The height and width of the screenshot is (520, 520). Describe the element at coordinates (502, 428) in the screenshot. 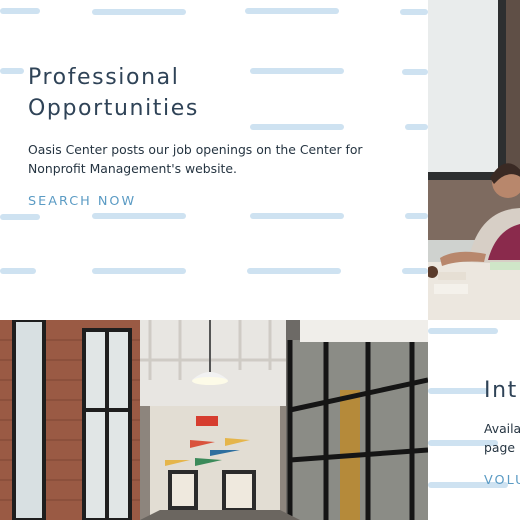

I see `description-line-1: Availa` at that location.